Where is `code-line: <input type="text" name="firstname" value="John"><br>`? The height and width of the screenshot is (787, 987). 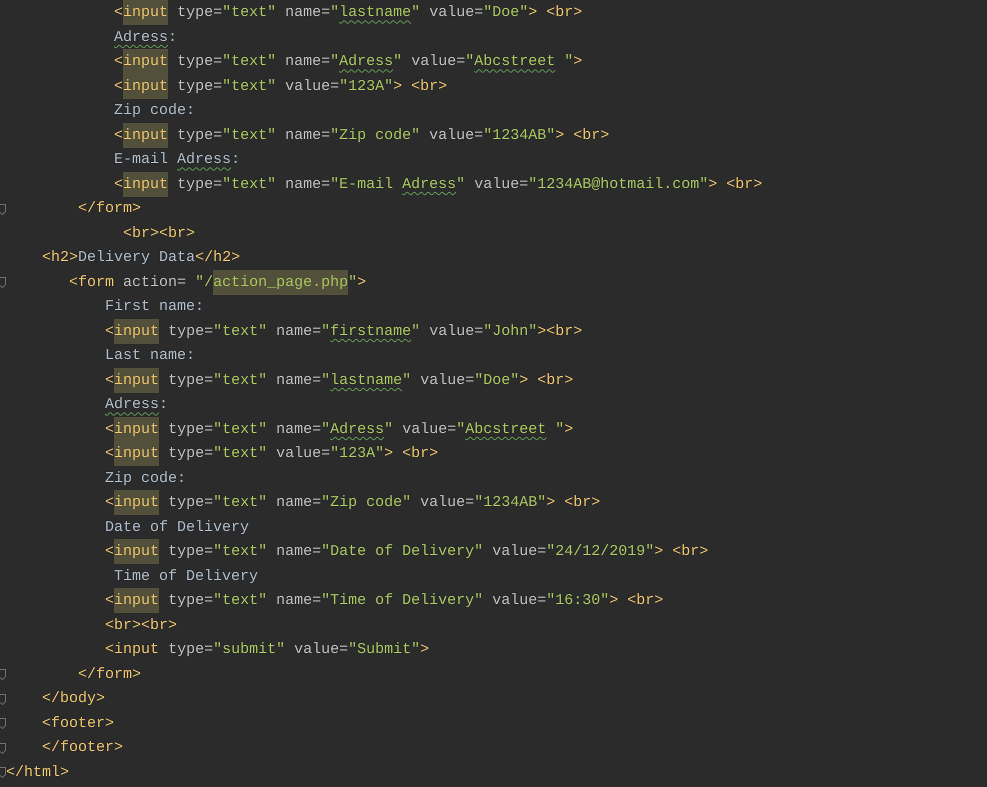 code-line: <input type="text" name="firstname" value="John"><br> is located at coordinates (294, 331).